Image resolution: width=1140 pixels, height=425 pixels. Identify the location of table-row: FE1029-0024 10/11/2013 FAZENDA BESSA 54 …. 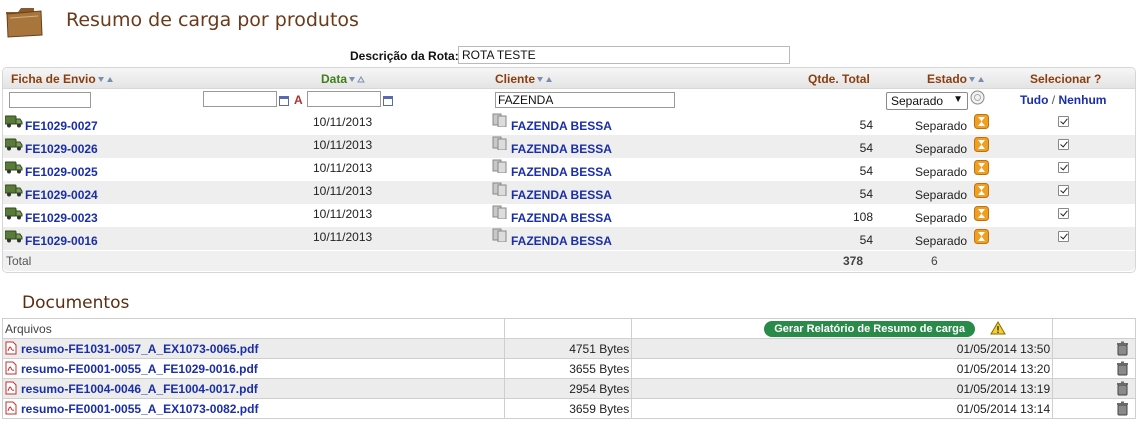
(569, 192).